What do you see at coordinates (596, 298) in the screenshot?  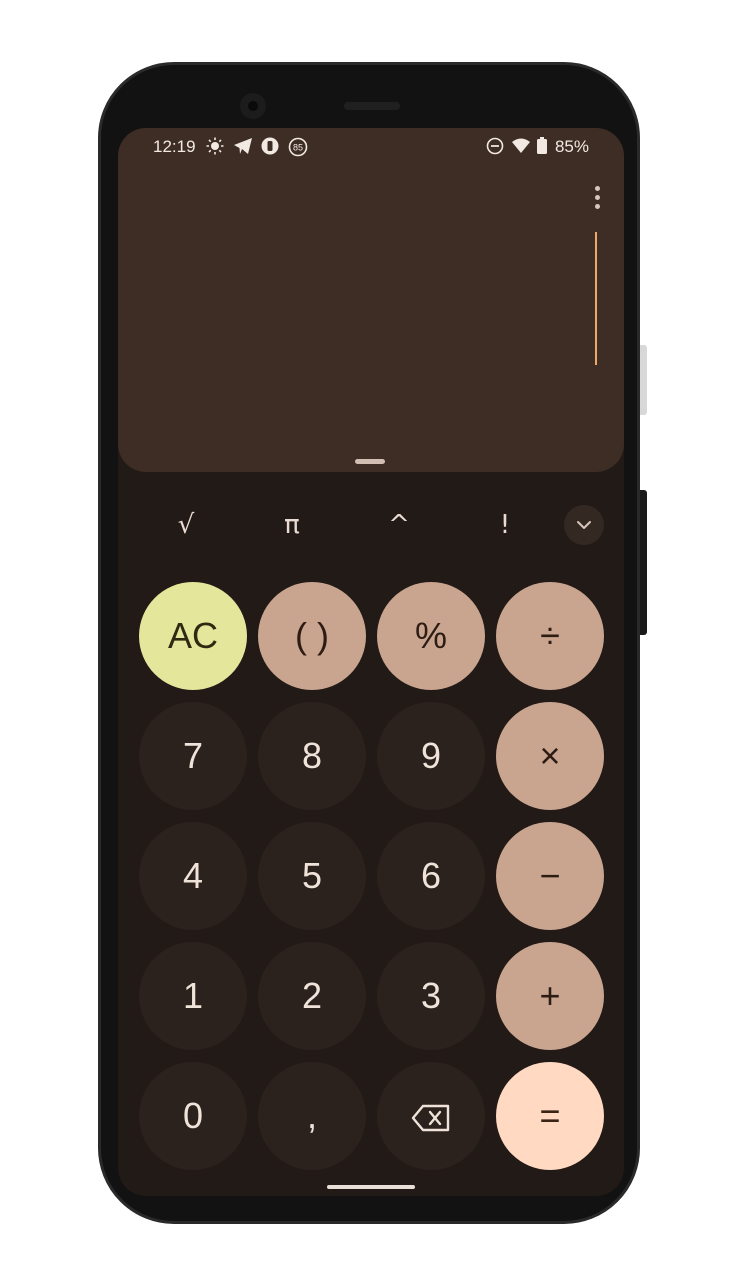 I see `text-cursor` at bounding box center [596, 298].